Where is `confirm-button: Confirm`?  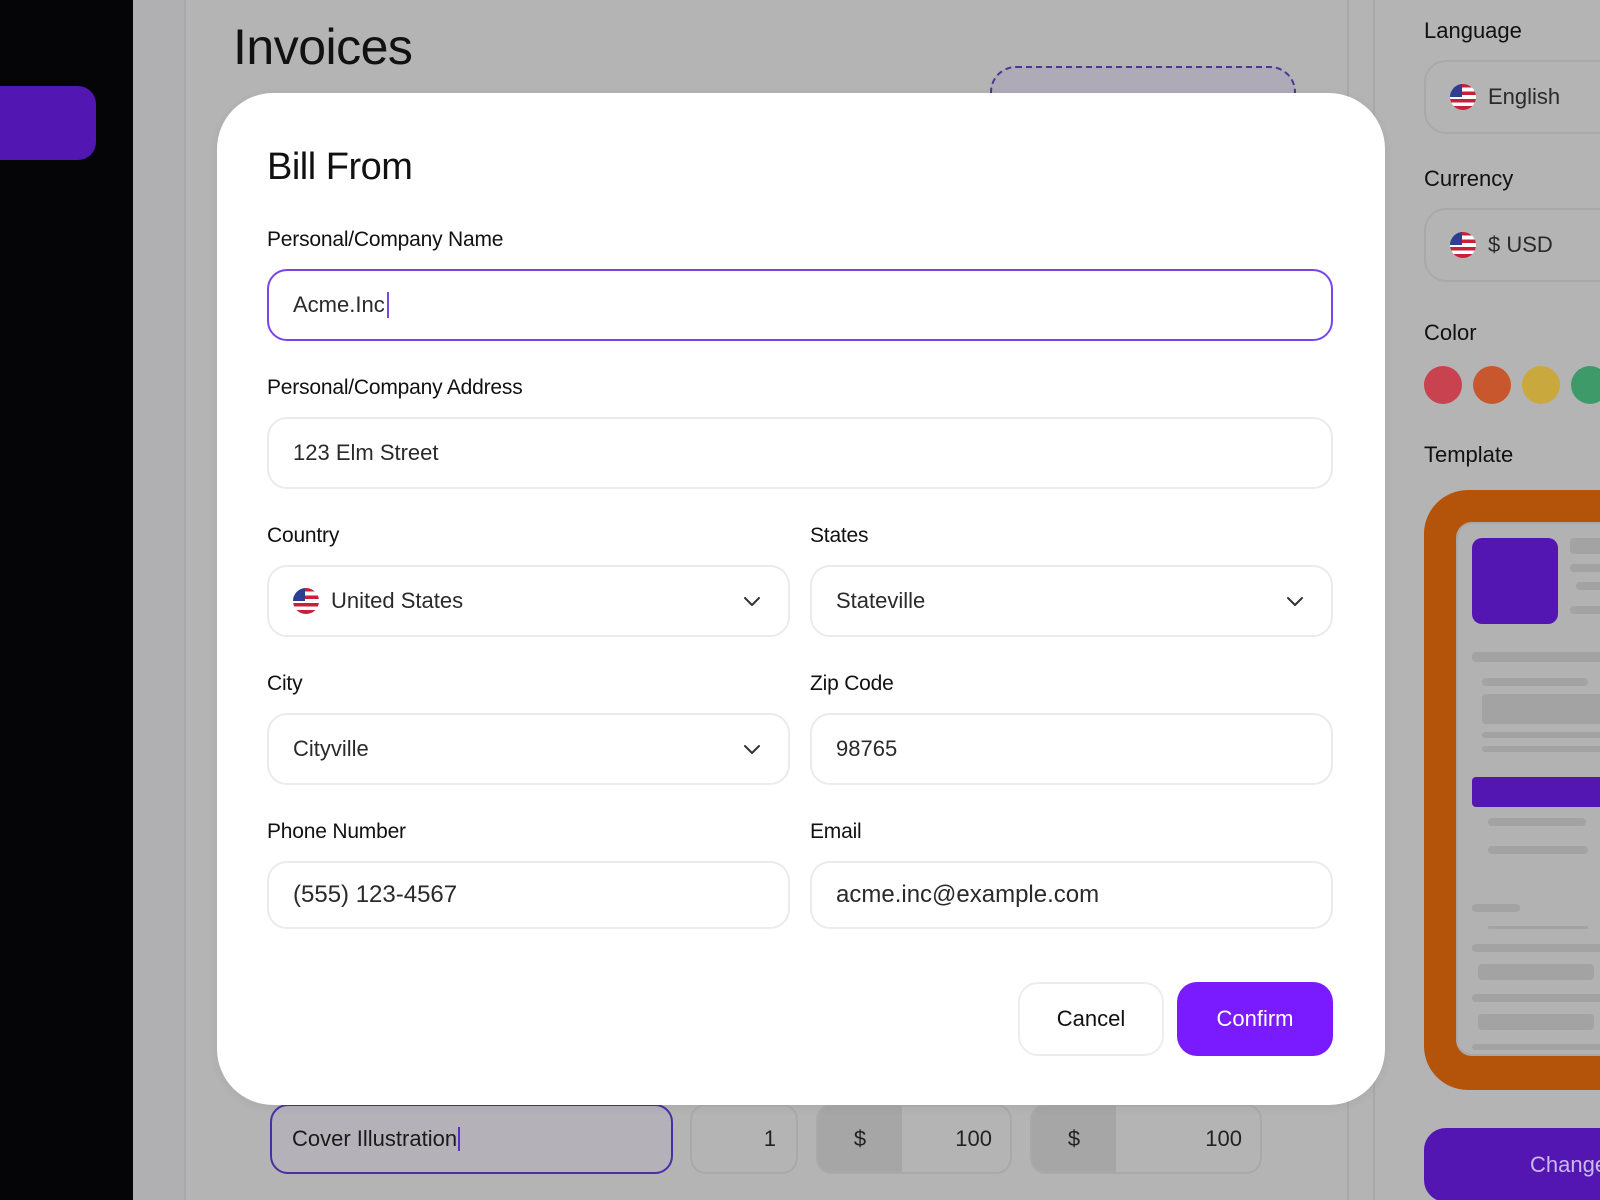
confirm-button: Confirm is located at coordinates (1255, 1019).